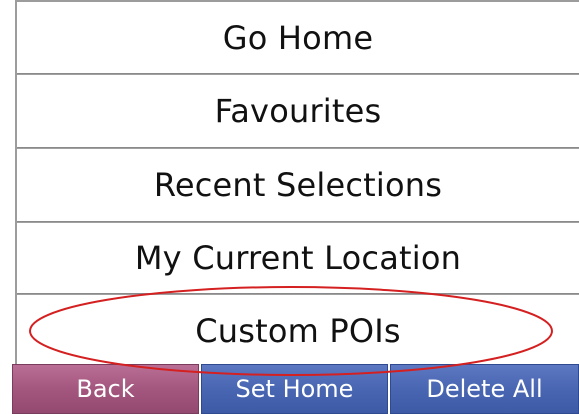 The image size is (579, 414). I want to click on menu-item-label: Go Home, so click(298, 37).